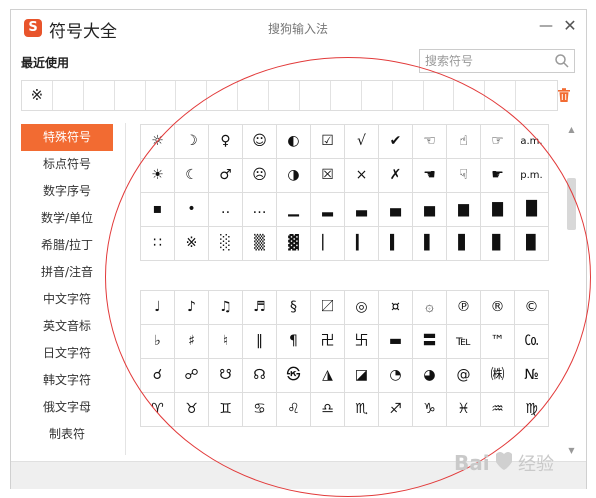  Describe the element at coordinates (67, 137) in the screenshot. I see `category-item: 特殊符号` at that location.